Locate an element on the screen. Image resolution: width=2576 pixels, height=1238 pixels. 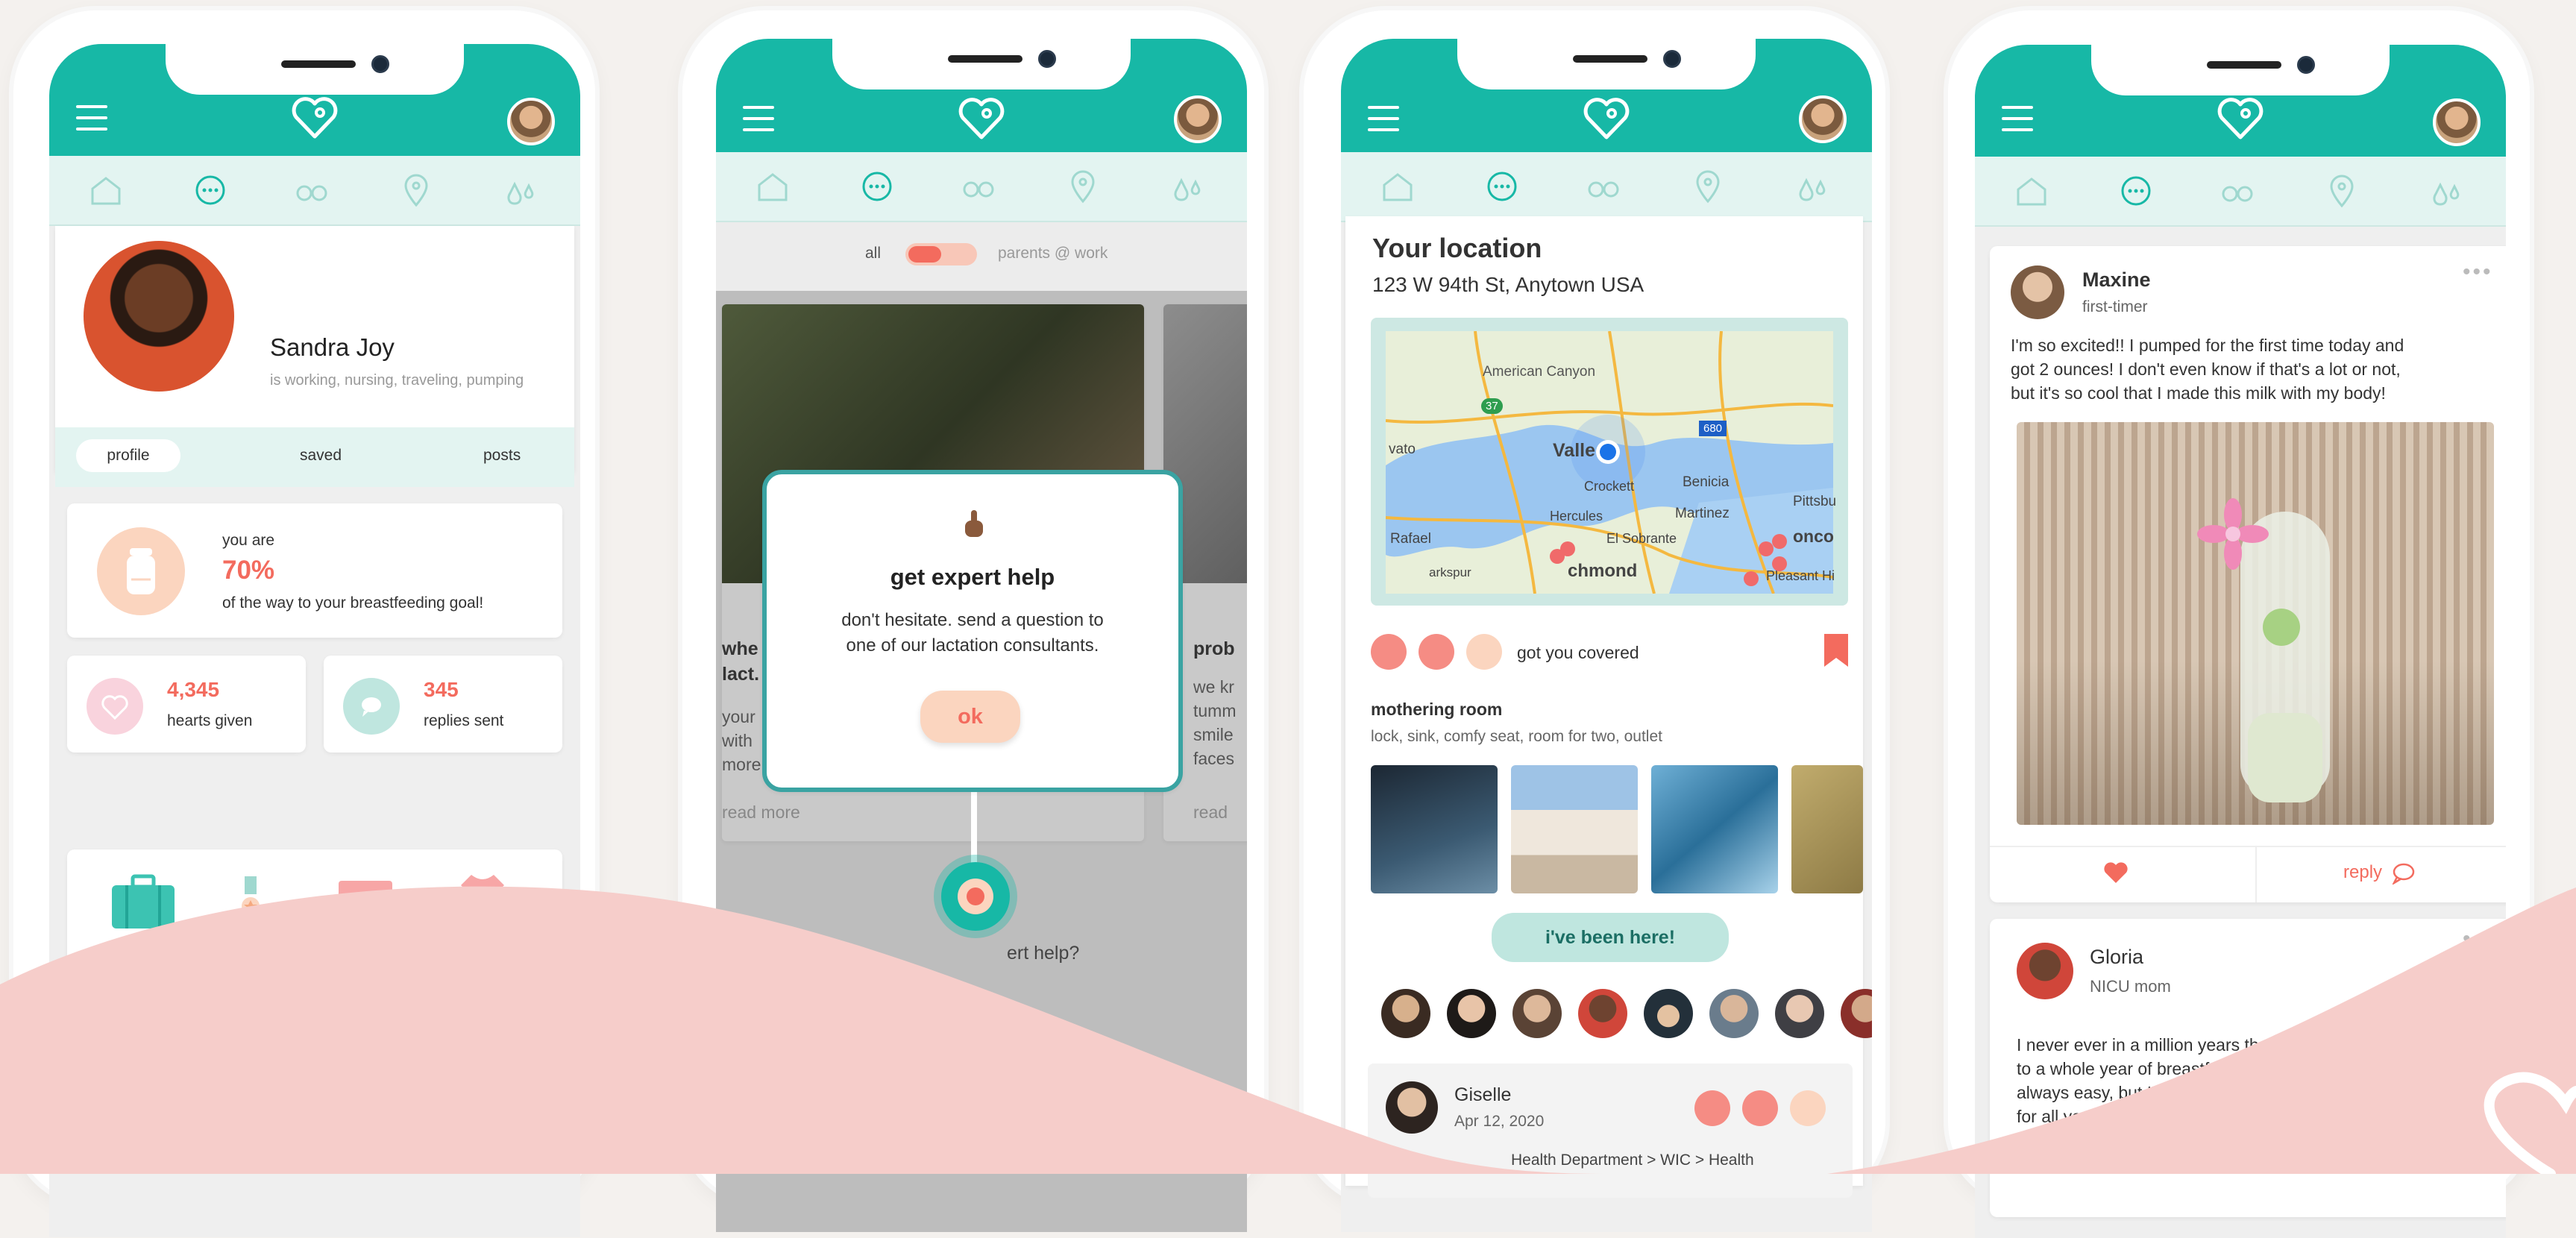
tab-bar is located at coordinates (1607, 187).